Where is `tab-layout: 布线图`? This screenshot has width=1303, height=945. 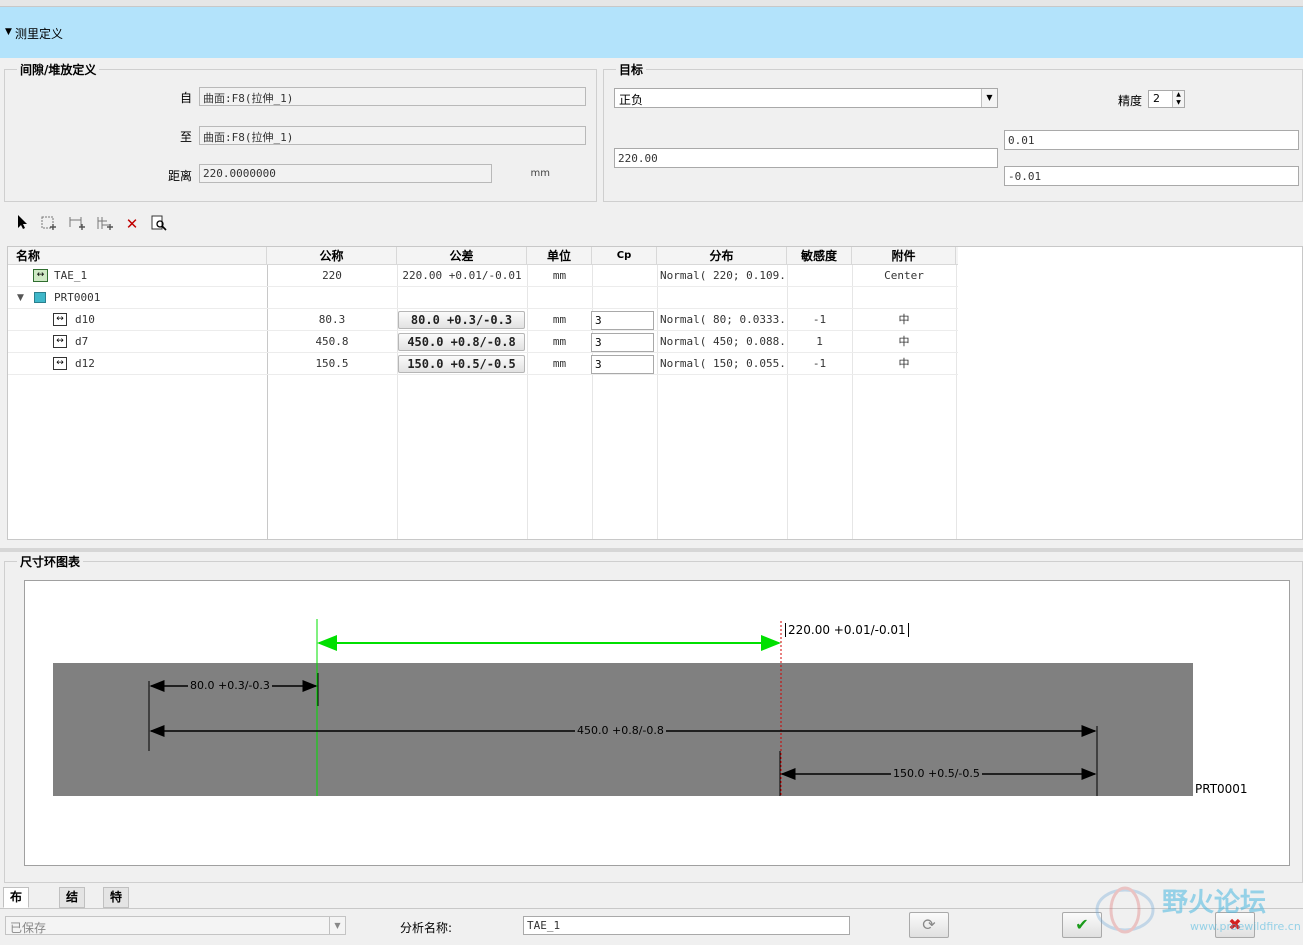
tab-layout: 布线图 is located at coordinates (16, 914).